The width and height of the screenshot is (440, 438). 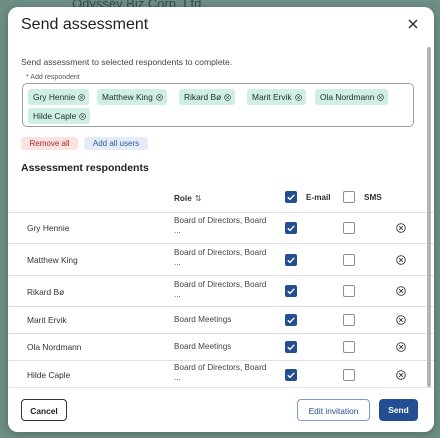 I want to click on table-header: Role ⇅ E-mail SMS, so click(x=221, y=197).